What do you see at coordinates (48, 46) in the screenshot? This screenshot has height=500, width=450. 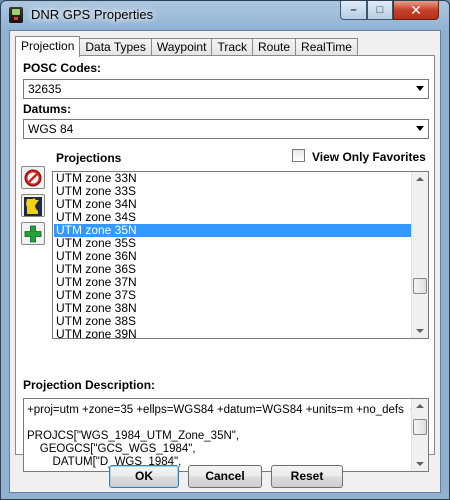 I see `tab-projection: Projection` at bounding box center [48, 46].